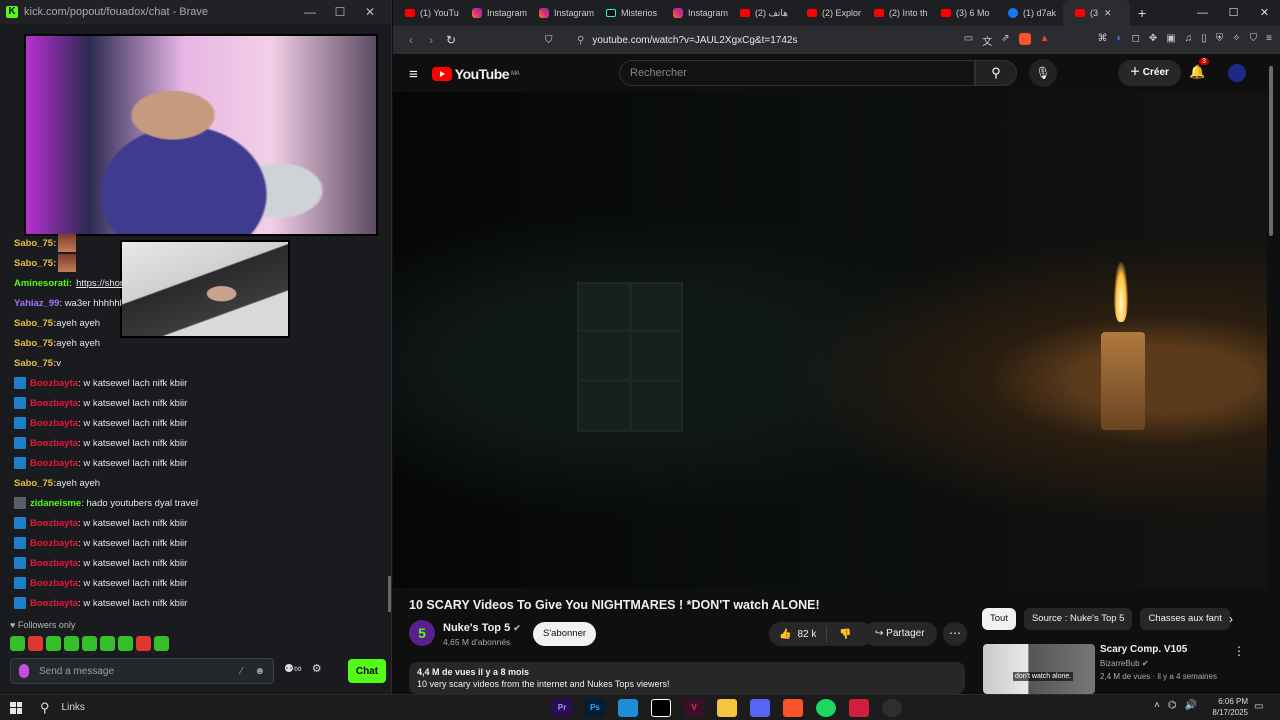 This screenshot has height=720, width=1280. I want to click on new-tab-button: +, so click(1142, 13).